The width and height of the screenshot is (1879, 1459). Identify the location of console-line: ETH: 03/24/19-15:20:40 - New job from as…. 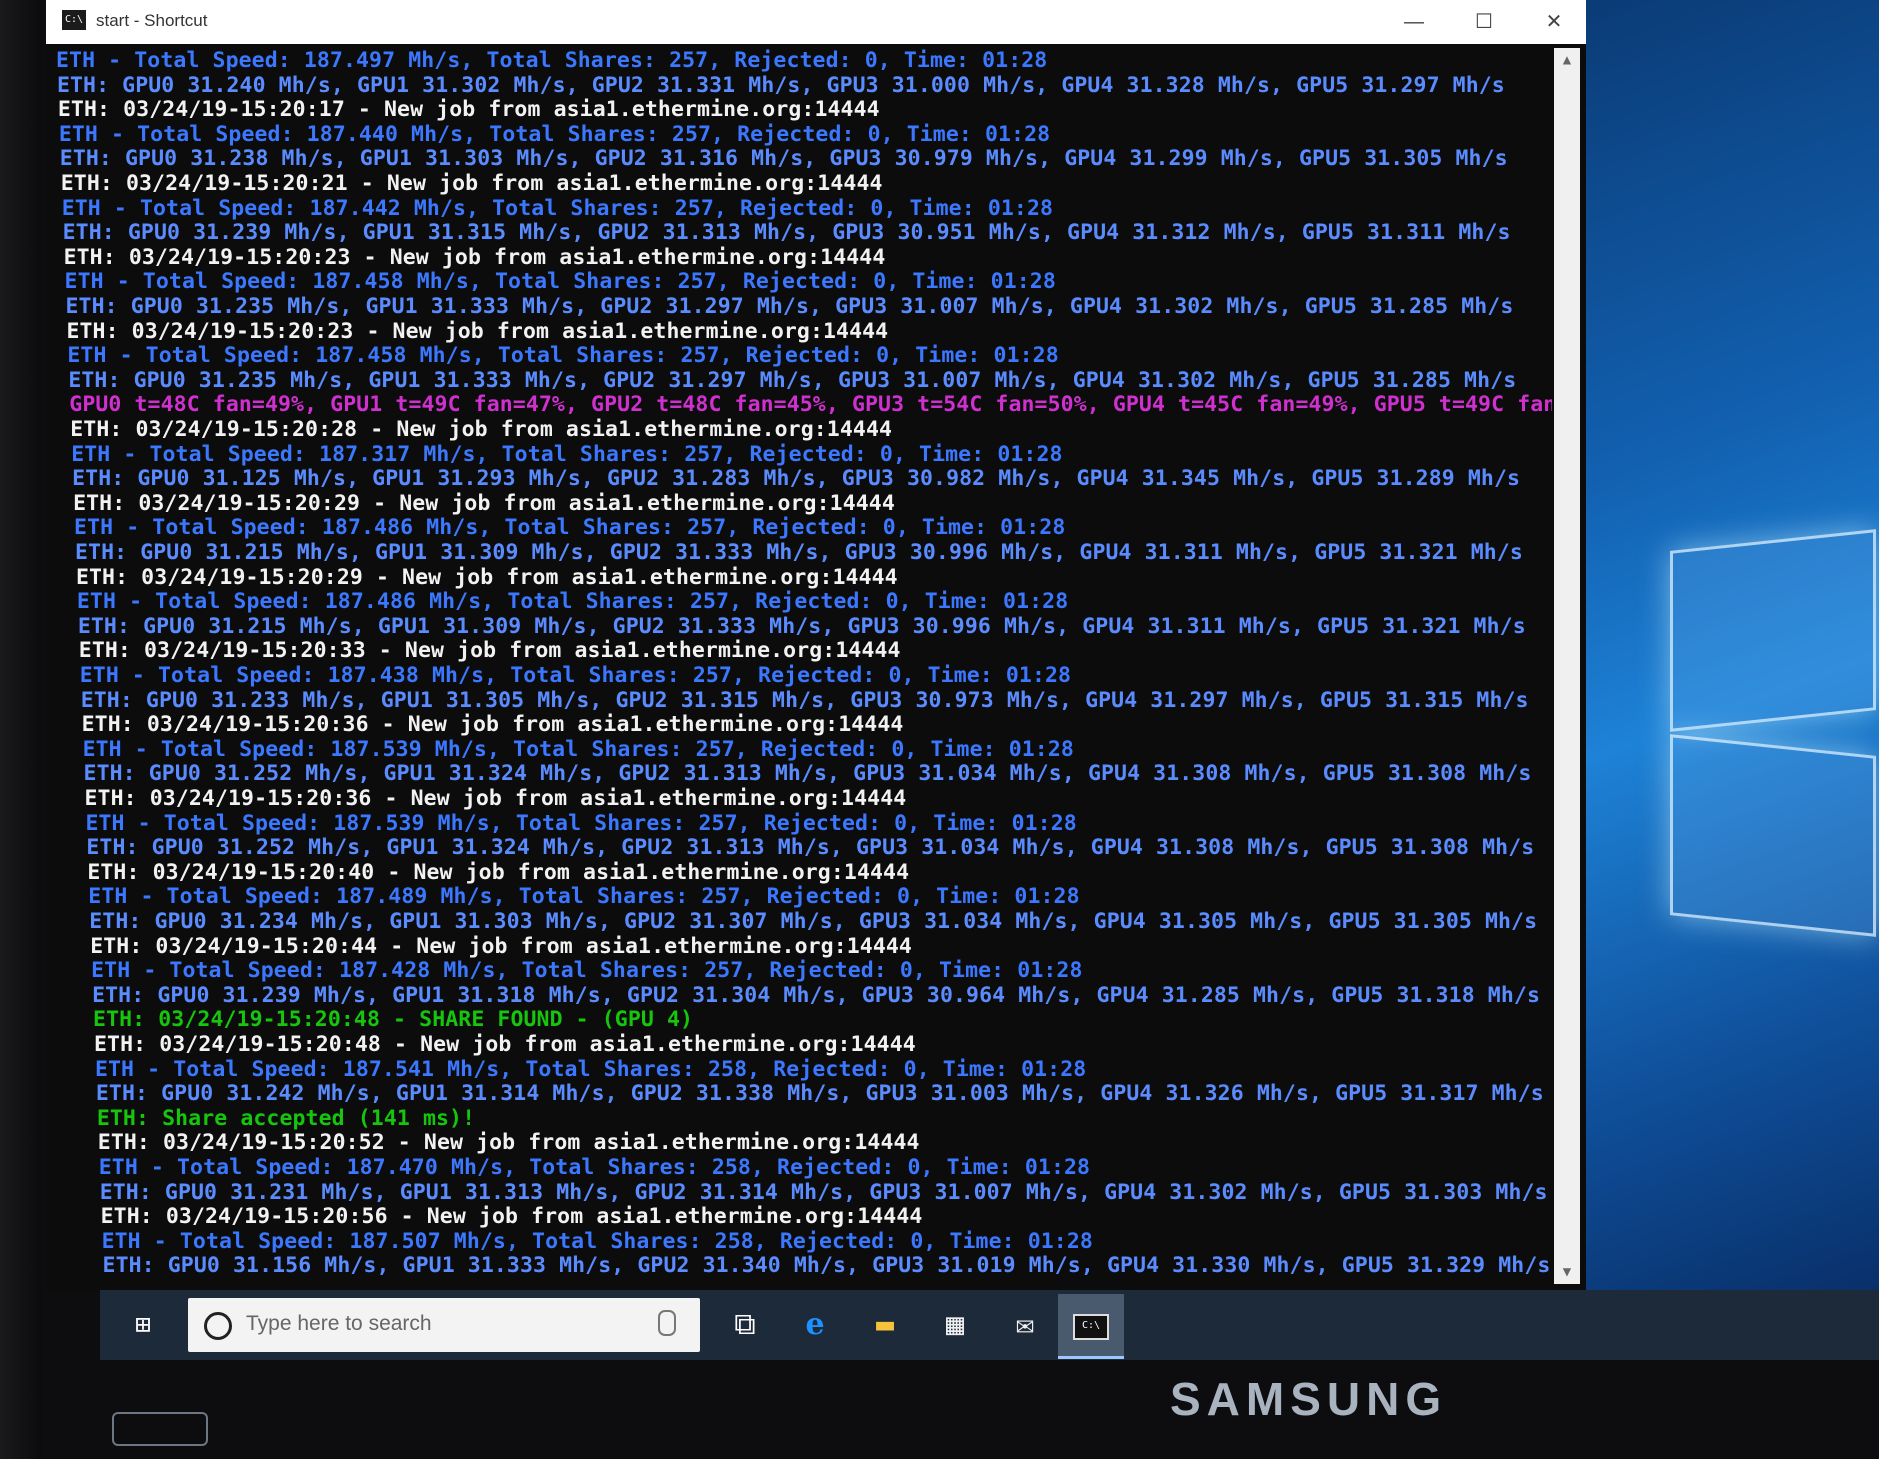
(498, 872).